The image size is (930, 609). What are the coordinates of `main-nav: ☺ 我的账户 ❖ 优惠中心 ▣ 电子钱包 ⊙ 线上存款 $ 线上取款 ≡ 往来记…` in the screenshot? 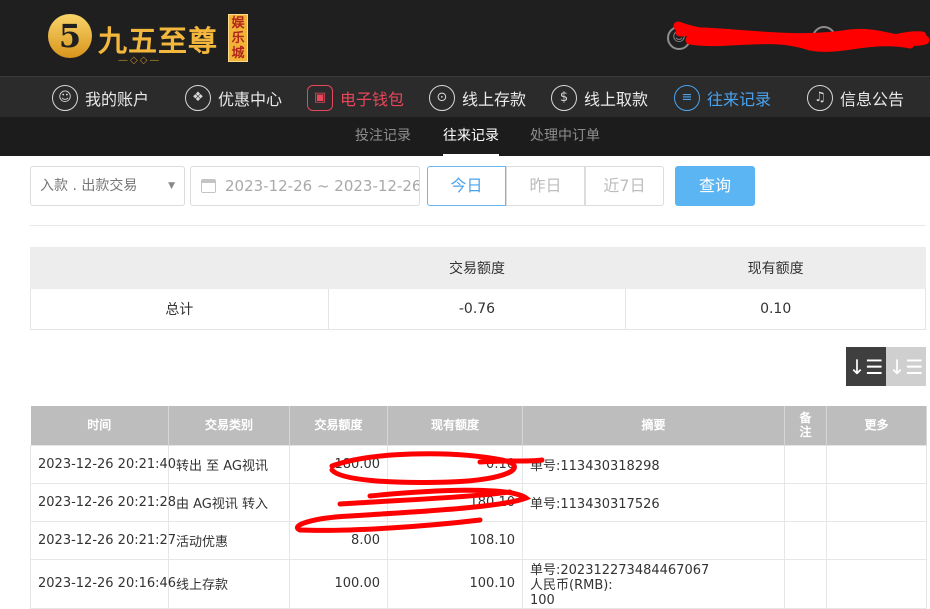 It's located at (465, 96).